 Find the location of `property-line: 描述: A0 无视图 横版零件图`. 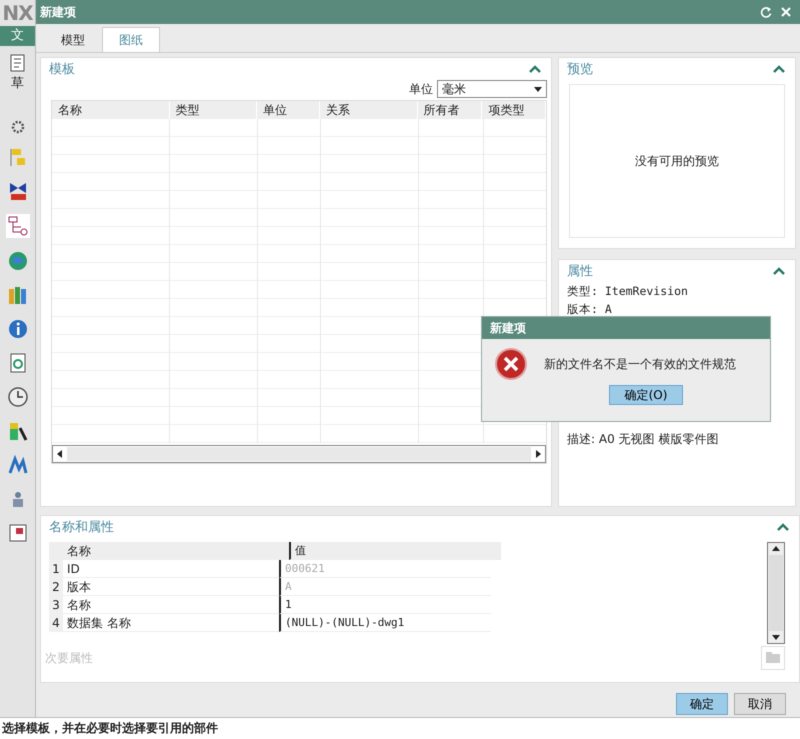

property-line: 描述: A0 无视图 横版零件图 is located at coordinates (643, 439).